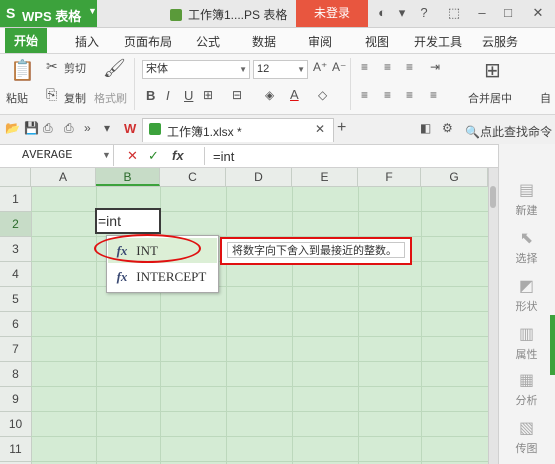  I want to click on font-grow-icon: A⁺, so click(320, 67).